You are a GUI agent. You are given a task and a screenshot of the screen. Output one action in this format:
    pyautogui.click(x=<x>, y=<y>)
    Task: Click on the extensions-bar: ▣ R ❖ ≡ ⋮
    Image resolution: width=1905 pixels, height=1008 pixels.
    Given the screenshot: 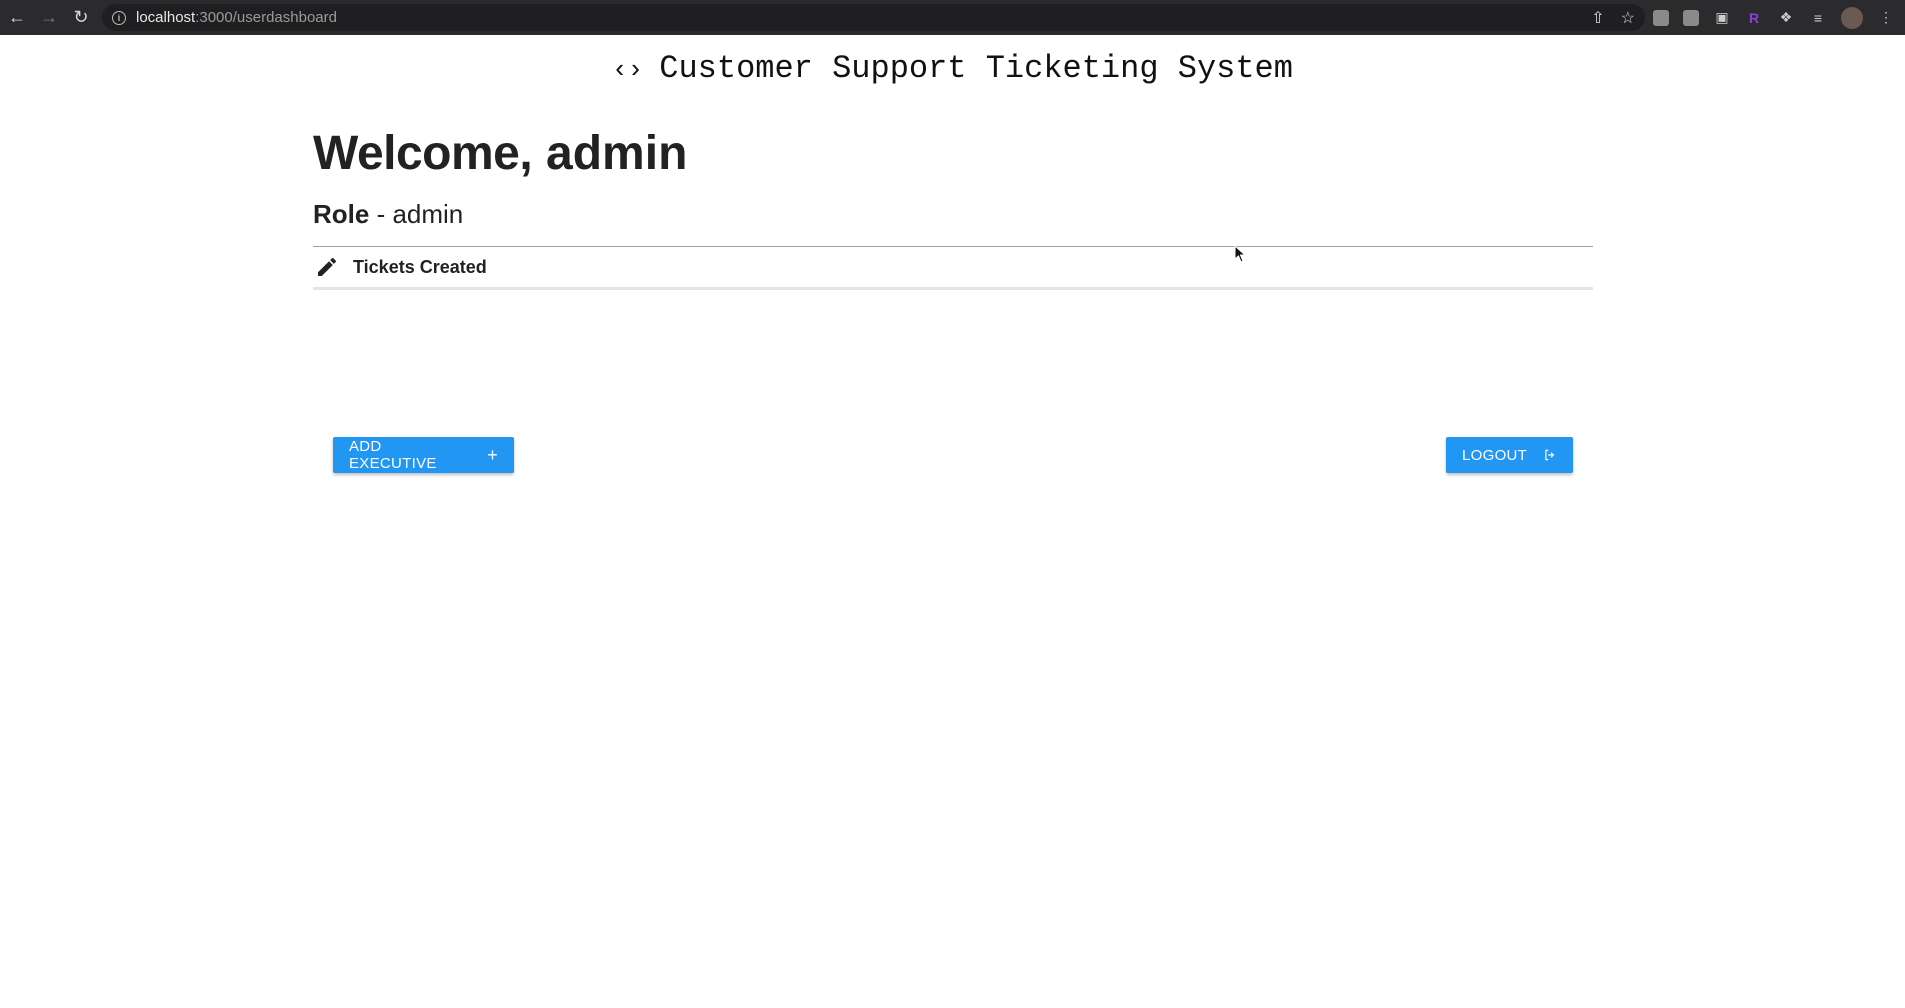 What is the action you would take?
    pyautogui.click(x=1779, y=17)
    